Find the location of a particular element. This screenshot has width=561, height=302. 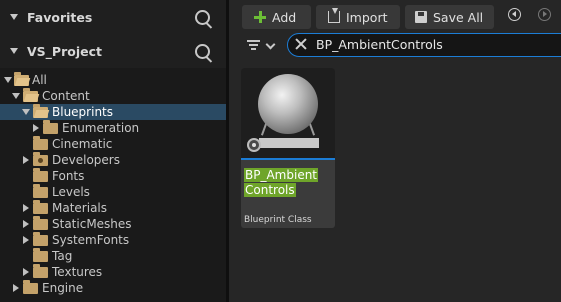

tree-item-cinematic: Cinematic is located at coordinates (113, 144).